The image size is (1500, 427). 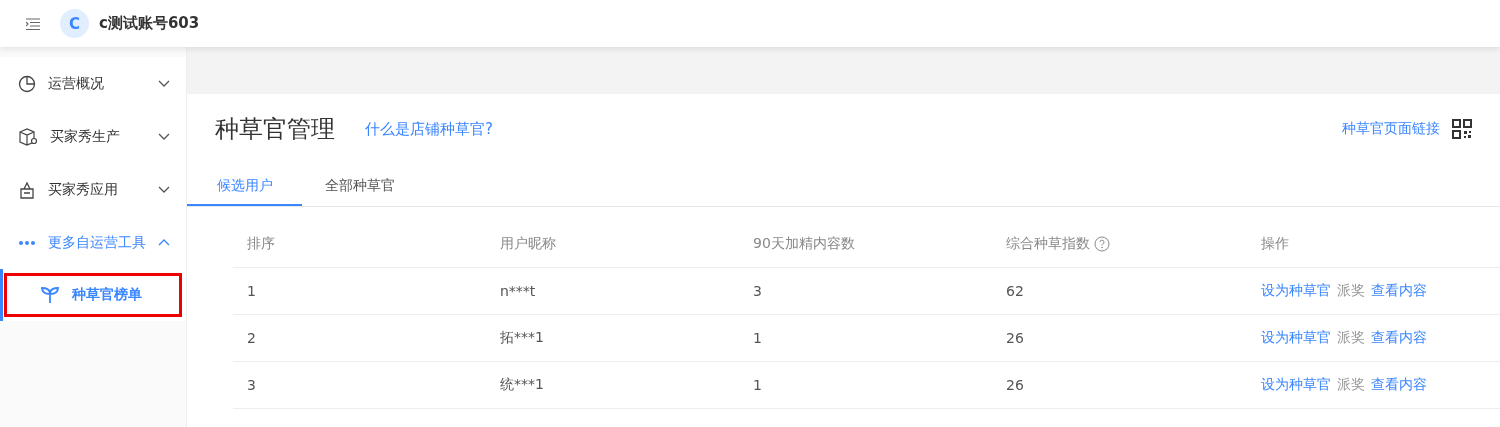 I want to click on table-cell-text: 拓***1, so click(x=522, y=338).